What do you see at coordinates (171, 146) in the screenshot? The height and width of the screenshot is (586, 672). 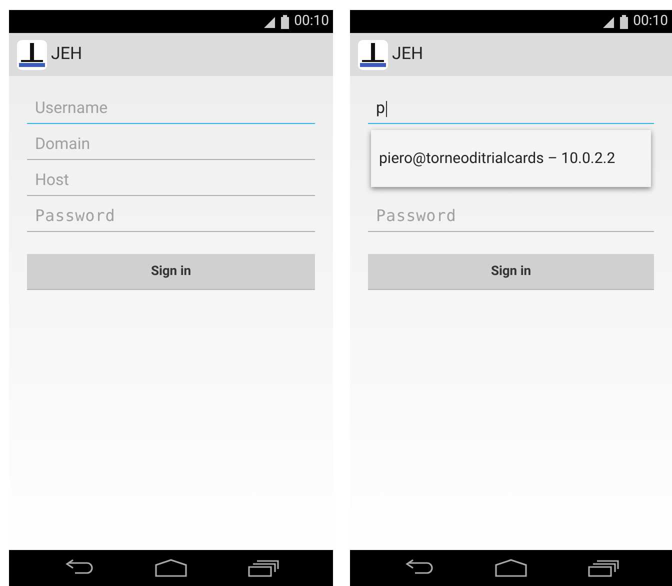 I see `text-field: Domain` at bounding box center [171, 146].